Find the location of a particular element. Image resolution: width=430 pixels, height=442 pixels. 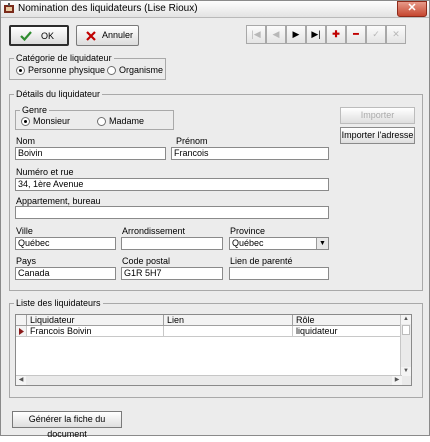

arrondissement-field is located at coordinates (172, 243).